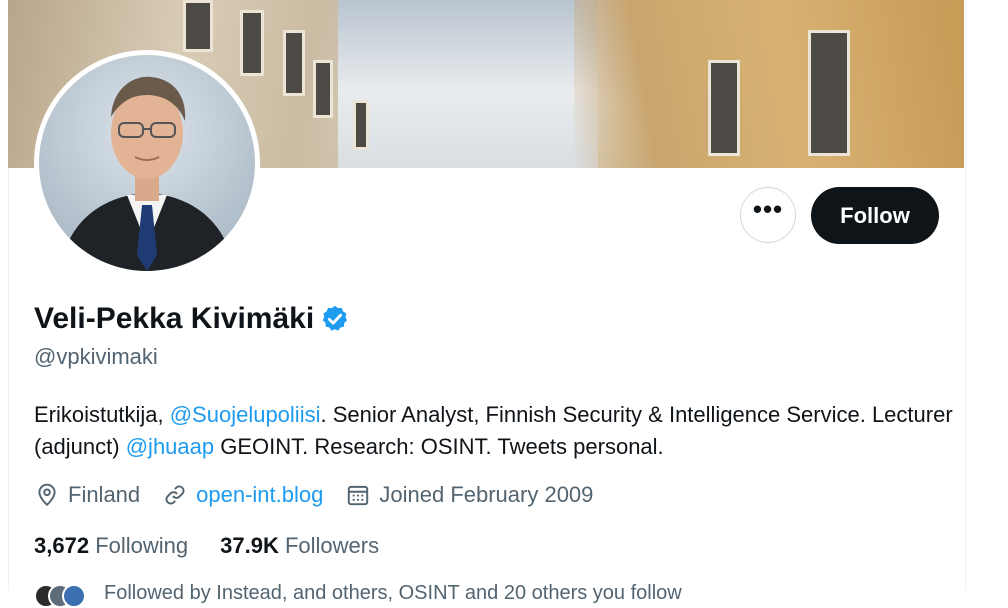  I want to click on location: Finland, so click(87, 495).